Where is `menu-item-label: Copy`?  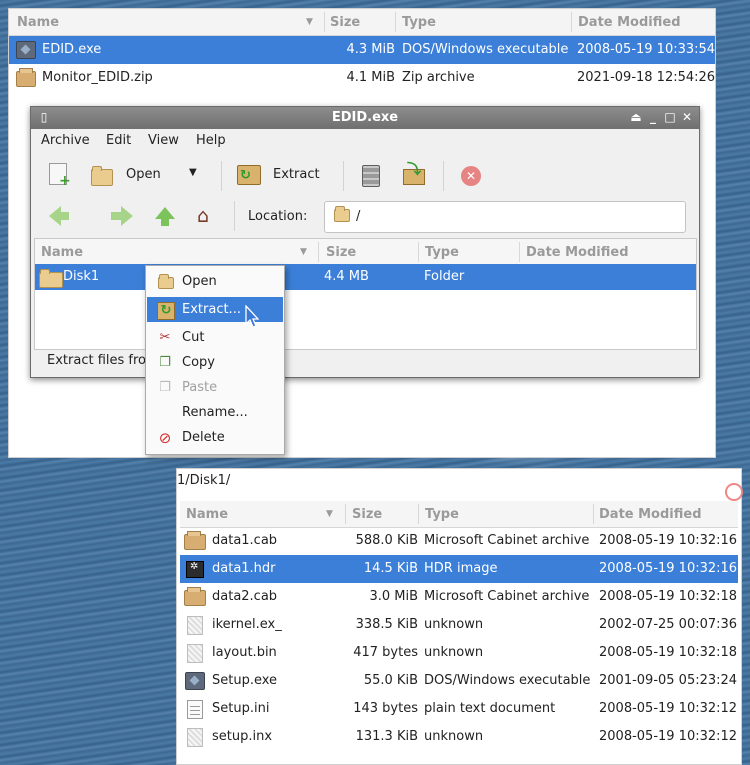
menu-item-label: Copy is located at coordinates (198, 362).